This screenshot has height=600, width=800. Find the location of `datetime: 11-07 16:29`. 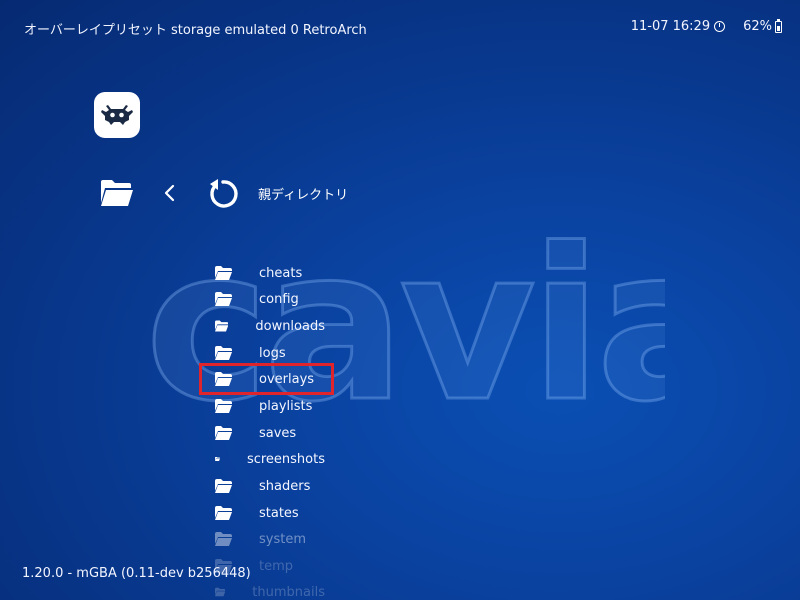

datetime: 11-07 16:29 is located at coordinates (670, 26).